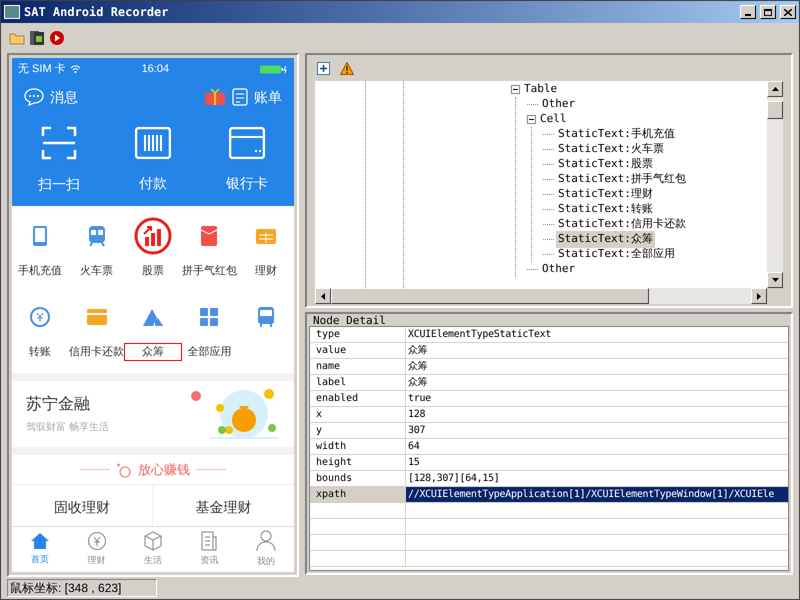 The image size is (800, 600). I want to click on carrier-text: 无 SIM 卡, so click(42, 69).